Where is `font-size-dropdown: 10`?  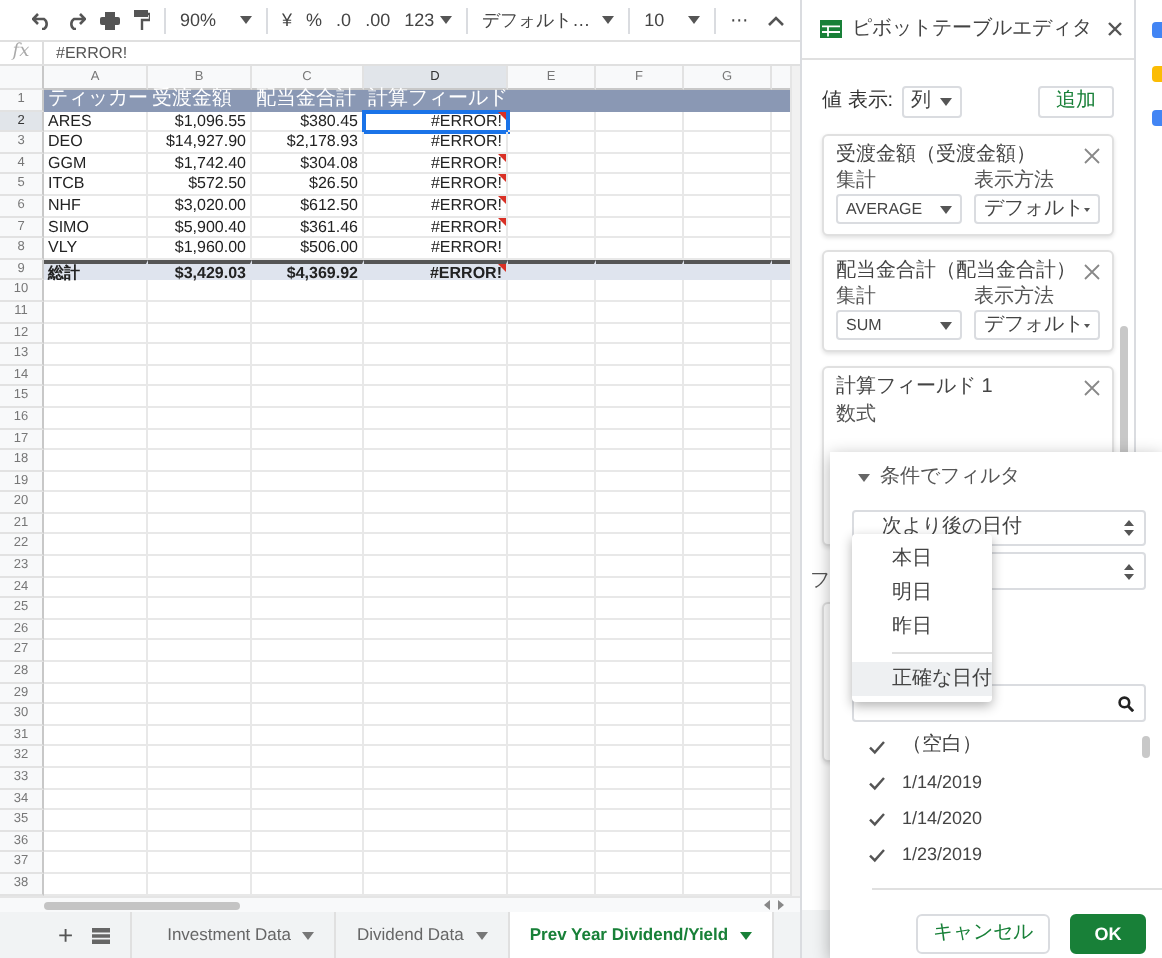 font-size-dropdown: 10 is located at coordinates (672, 20).